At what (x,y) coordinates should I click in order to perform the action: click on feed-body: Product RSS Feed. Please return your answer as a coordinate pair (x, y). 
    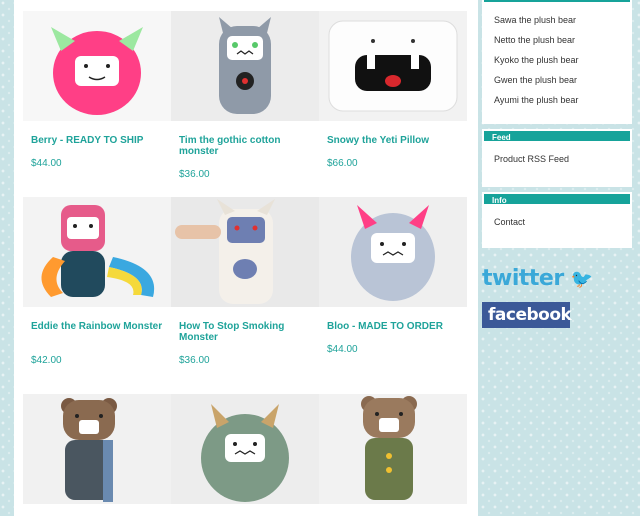
    Looking at the image, I should click on (557, 160).